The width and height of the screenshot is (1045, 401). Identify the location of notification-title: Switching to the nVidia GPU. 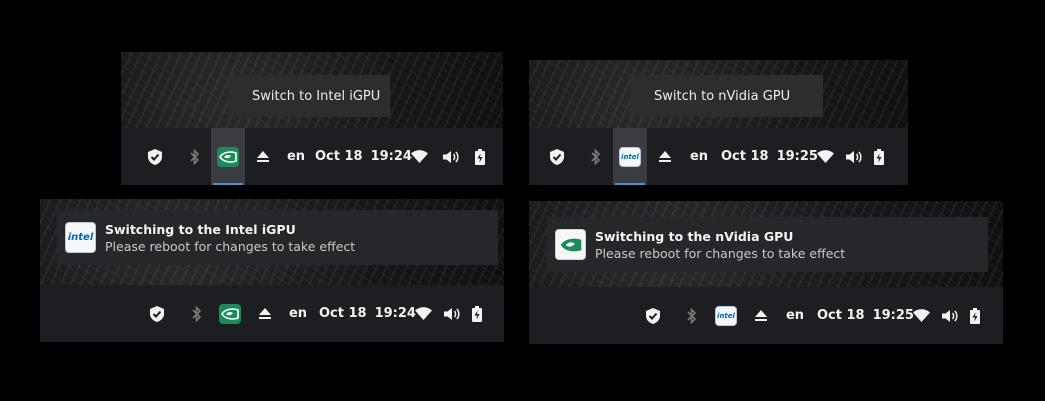
(694, 236).